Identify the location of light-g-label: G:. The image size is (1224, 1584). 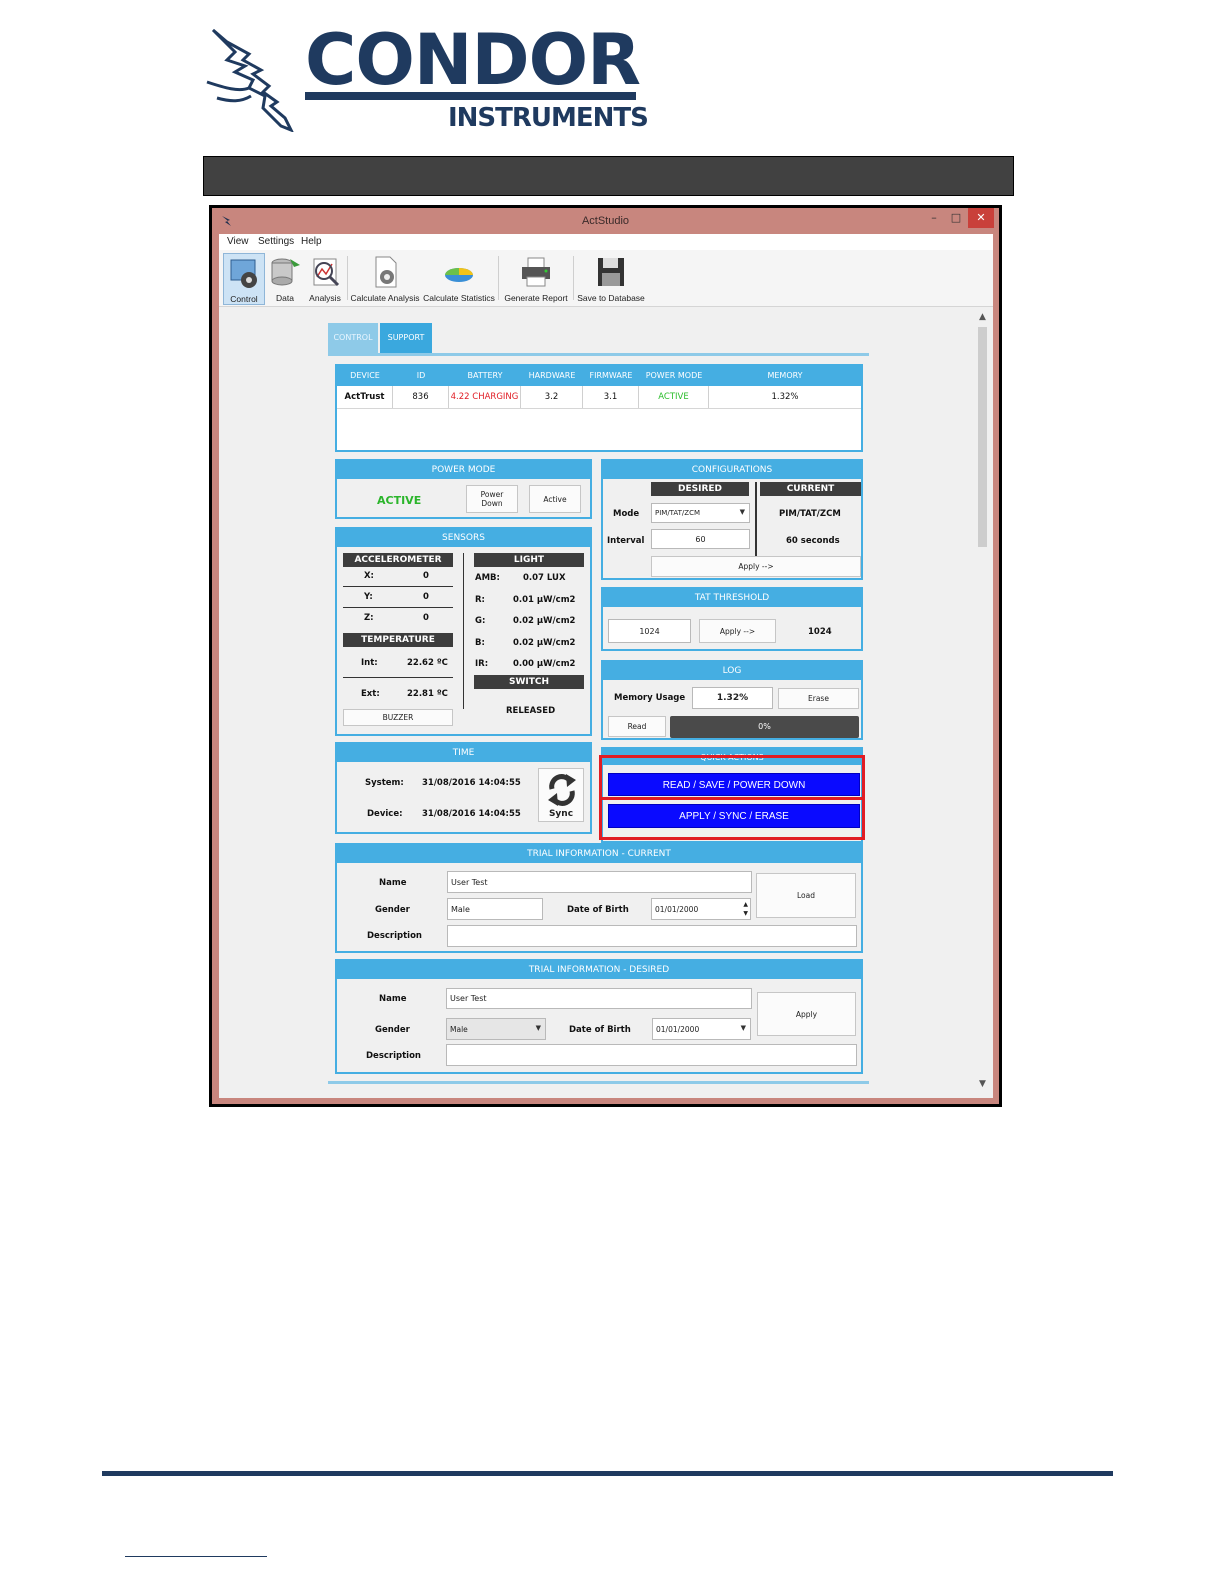
(480, 621).